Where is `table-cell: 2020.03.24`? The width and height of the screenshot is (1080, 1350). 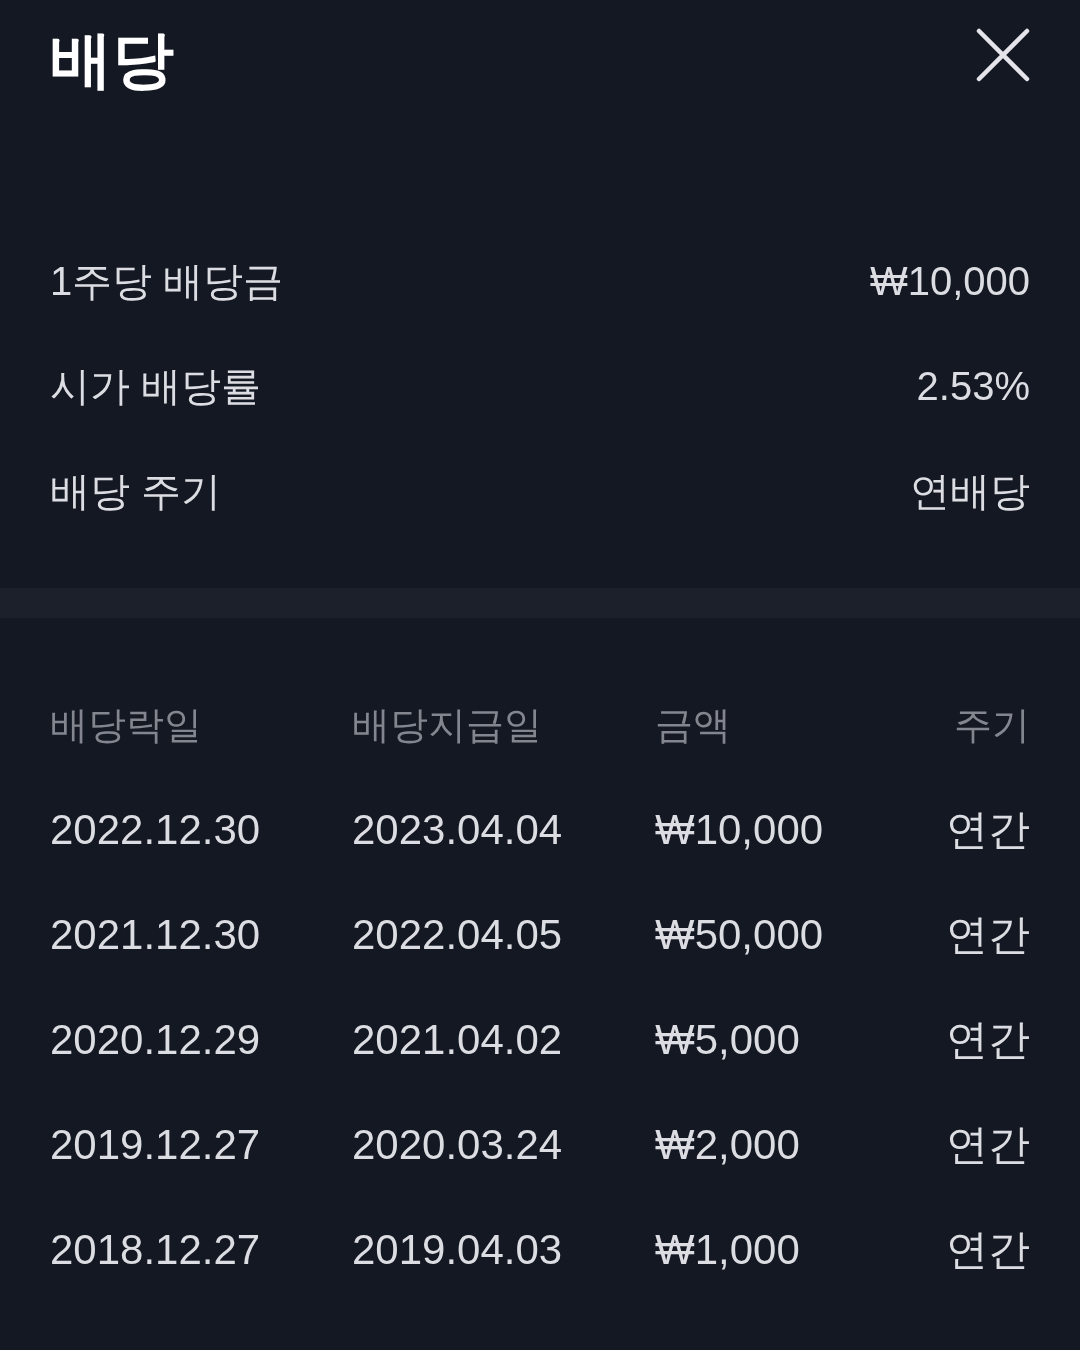
table-cell: 2020.03.24 is located at coordinates (457, 1145).